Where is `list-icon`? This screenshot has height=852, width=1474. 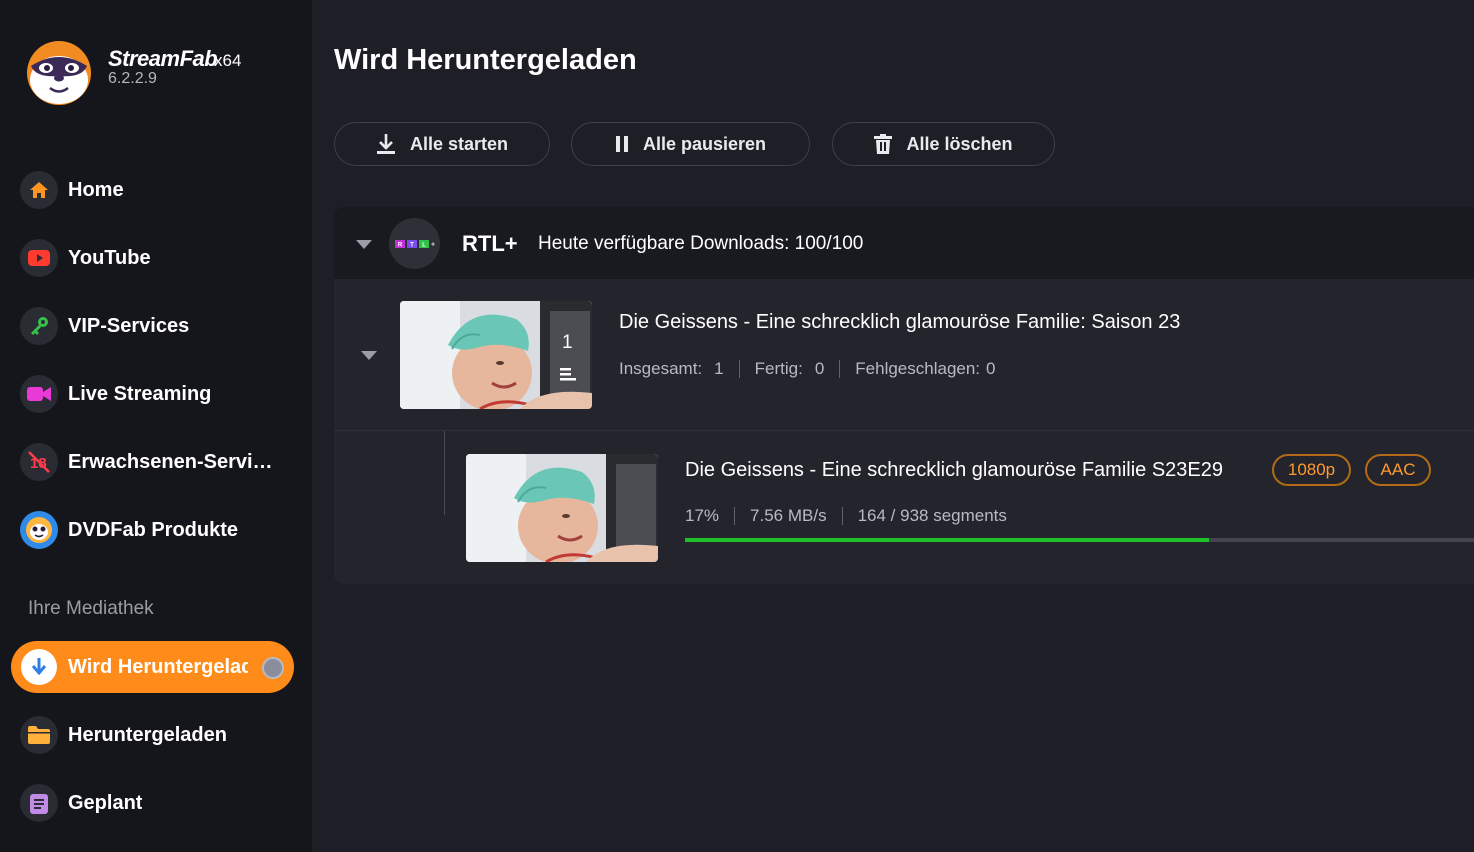 list-icon is located at coordinates (568, 376).